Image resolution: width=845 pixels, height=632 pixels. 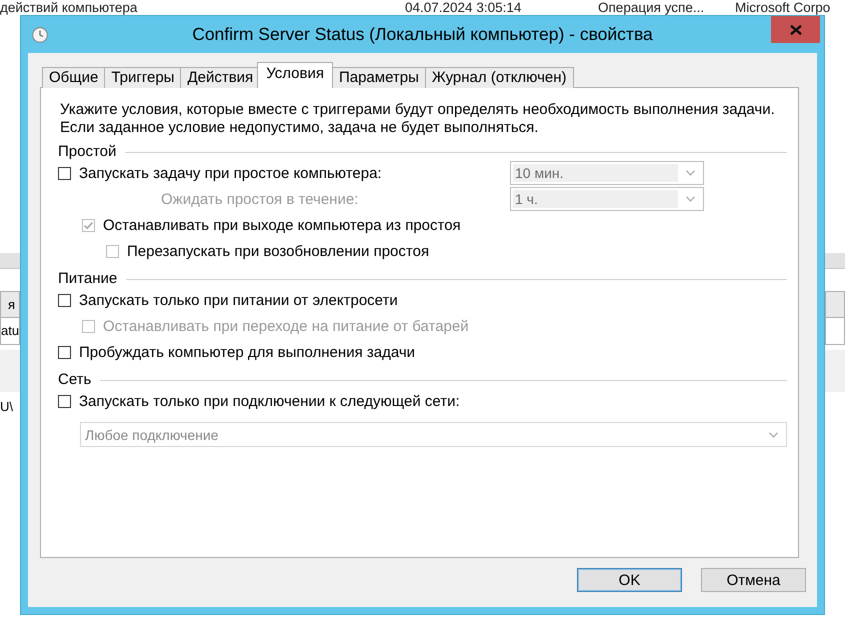 What do you see at coordinates (753, 580) in the screenshot?
I see `dialog-button: Отмена` at bounding box center [753, 580].